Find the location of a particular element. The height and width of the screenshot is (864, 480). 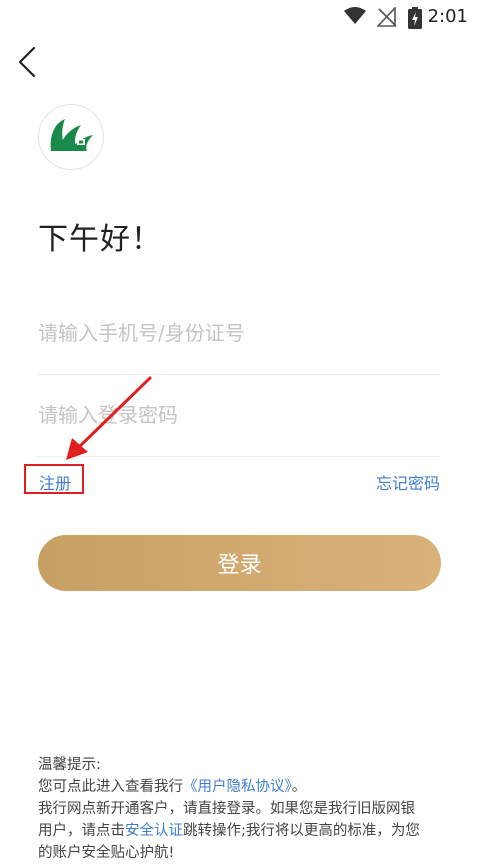

password-input is located at coordinates (239, 415).